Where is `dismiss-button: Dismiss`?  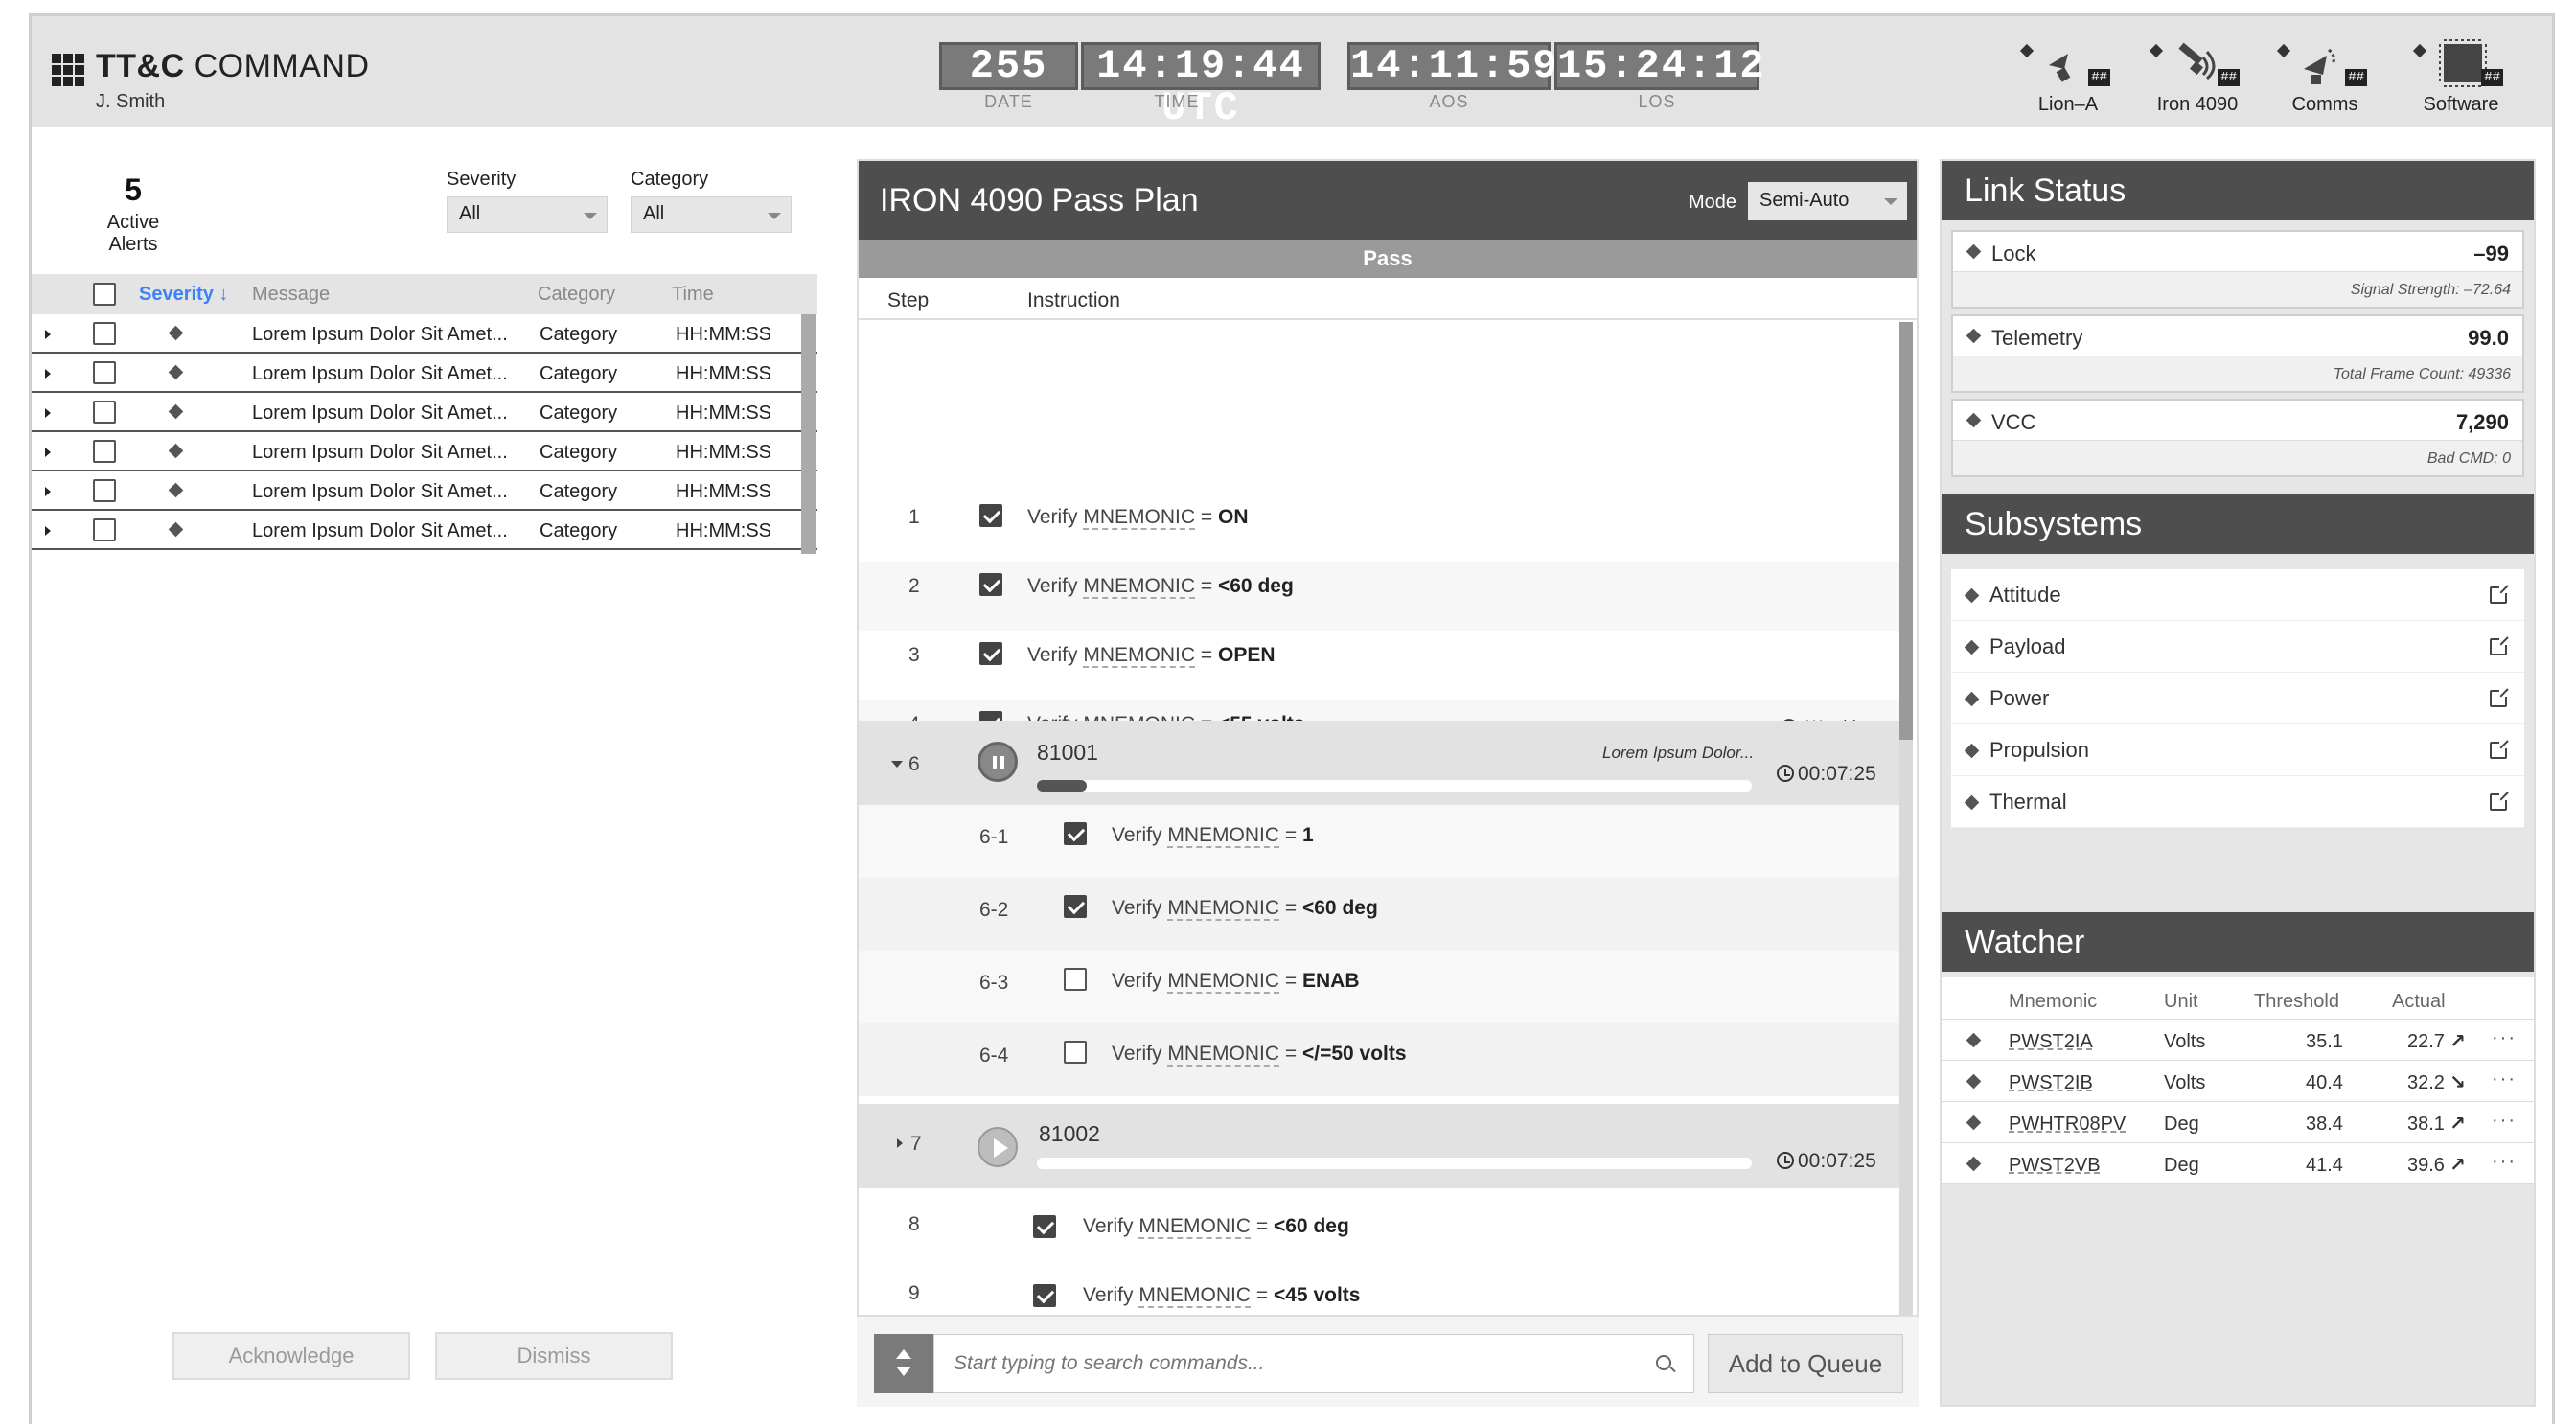 dismiss-button: Dismiss is located at coordinates (554, 1356).